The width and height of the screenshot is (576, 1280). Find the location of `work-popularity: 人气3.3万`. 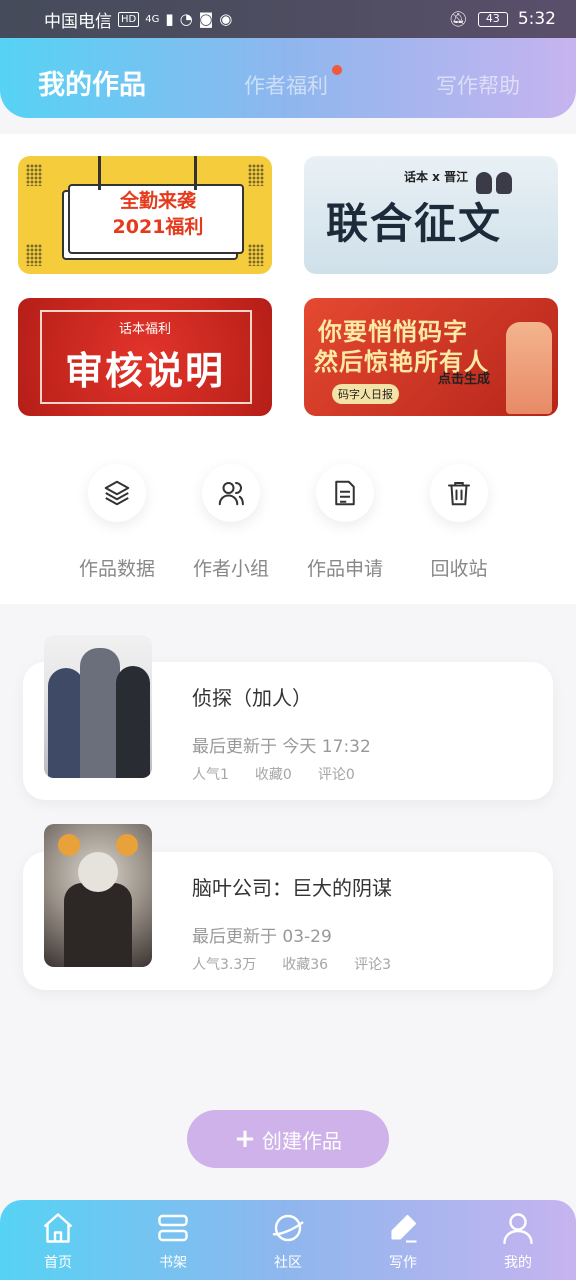

work-popularity: 人气3.3万 is located at coordinates (224, 965).